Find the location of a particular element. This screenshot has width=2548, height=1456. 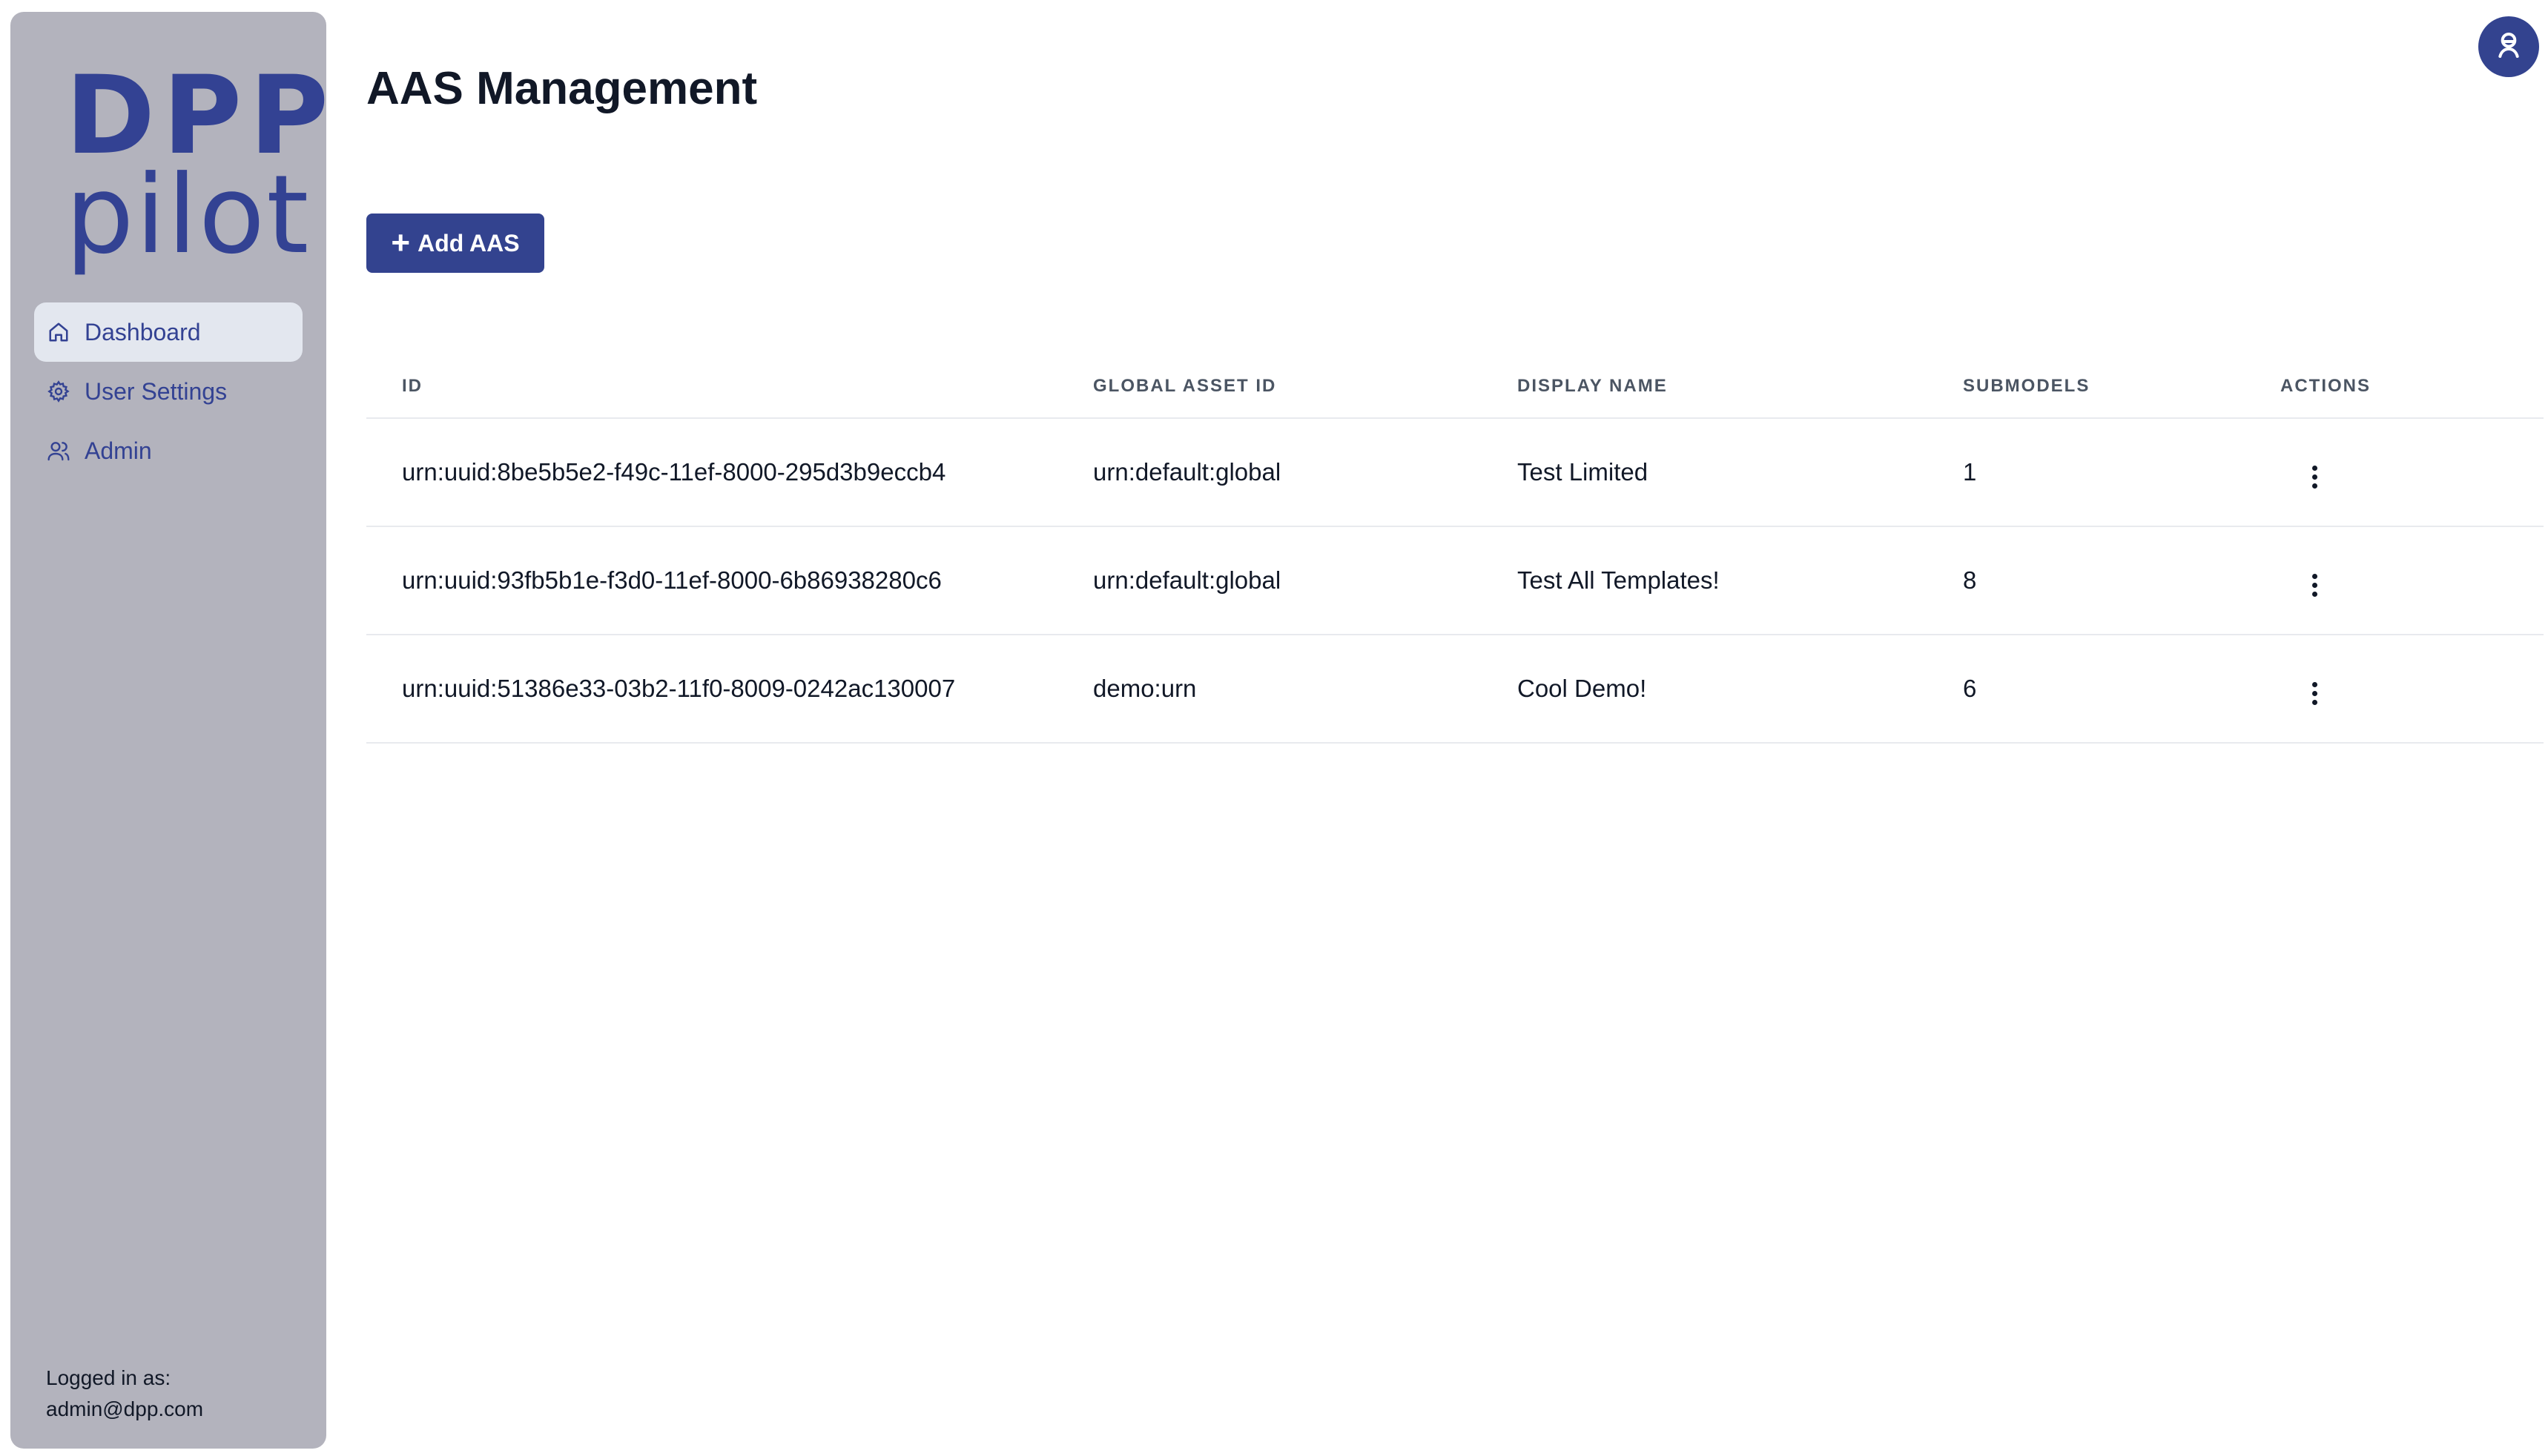

login-info: Logged in as: admin@dpp.com is located at coordinates (124, 1394).